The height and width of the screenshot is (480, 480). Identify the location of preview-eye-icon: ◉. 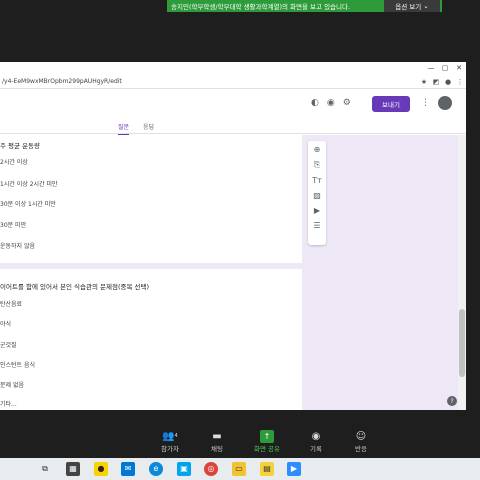
(331, 103).